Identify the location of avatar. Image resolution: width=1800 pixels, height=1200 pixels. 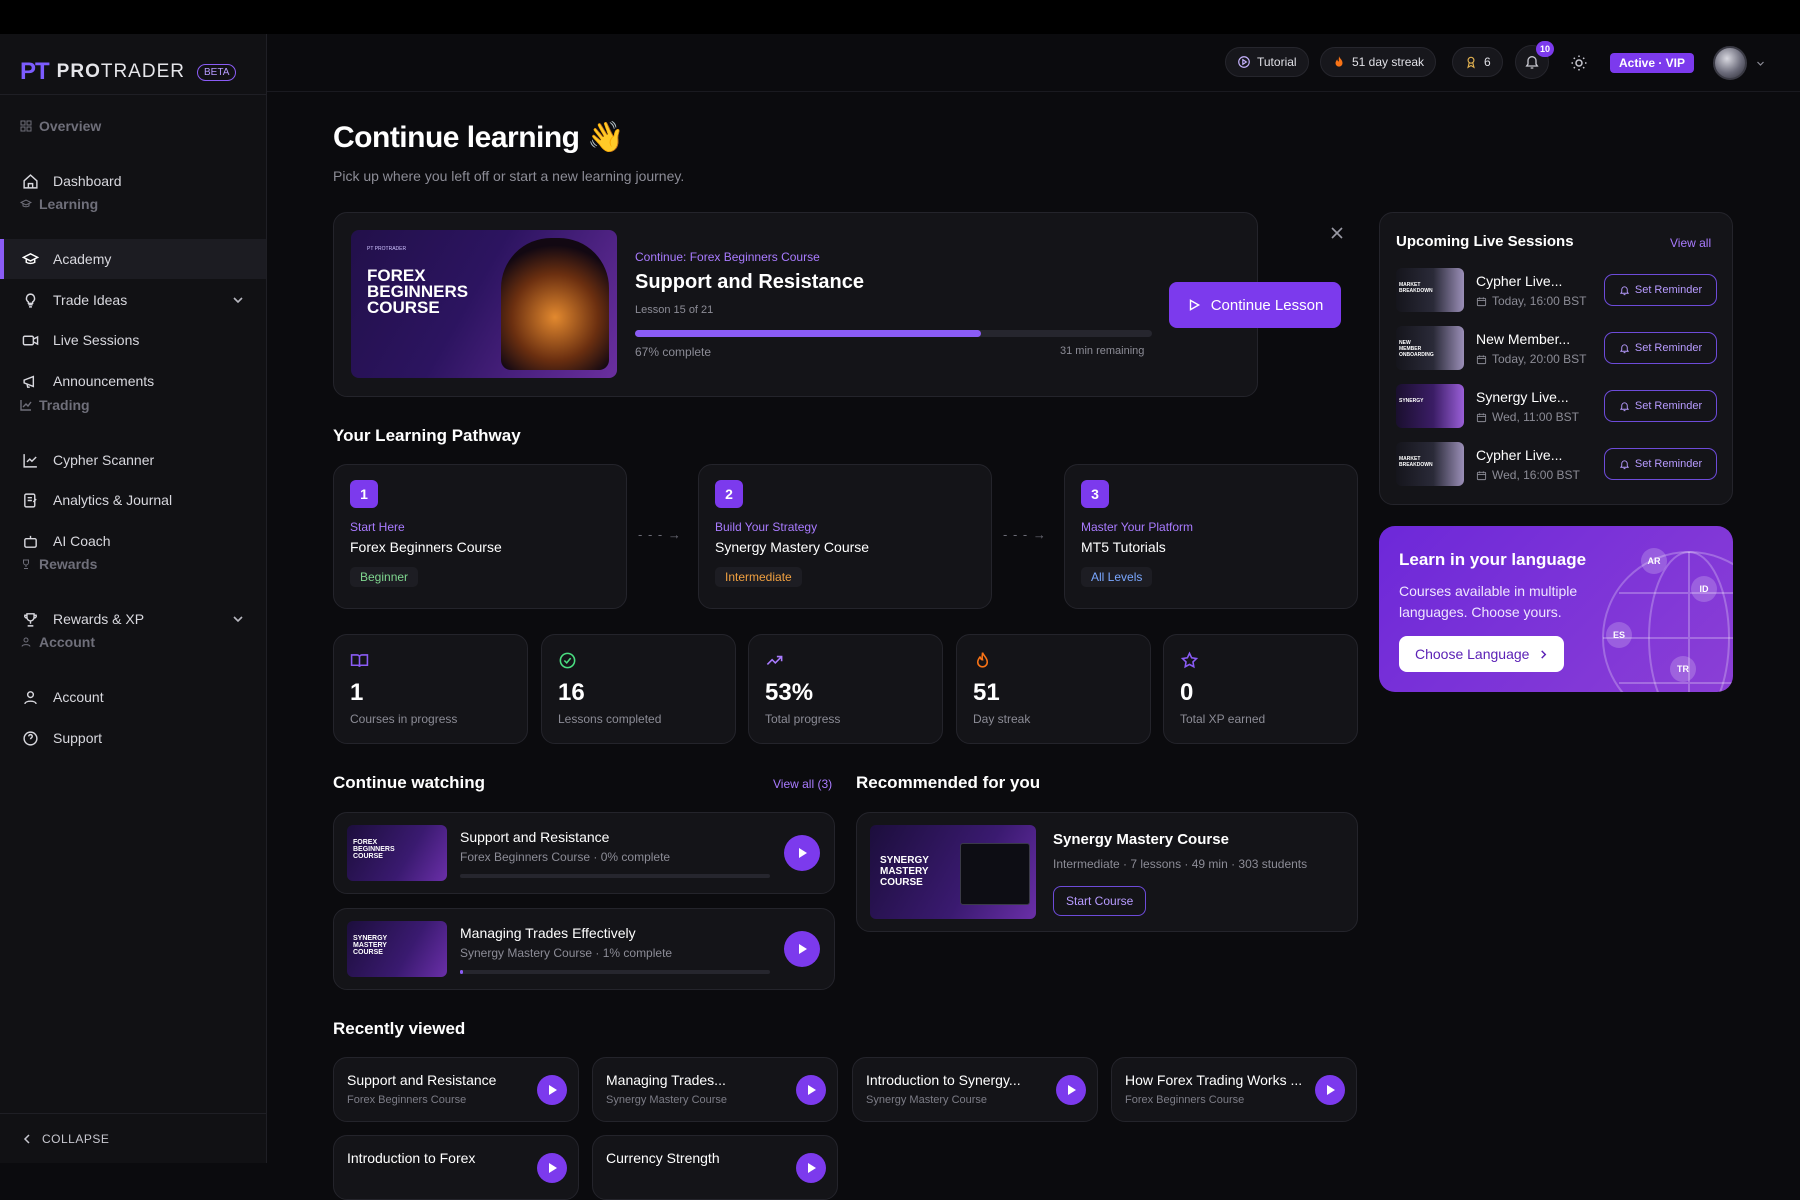
(1730, 63).